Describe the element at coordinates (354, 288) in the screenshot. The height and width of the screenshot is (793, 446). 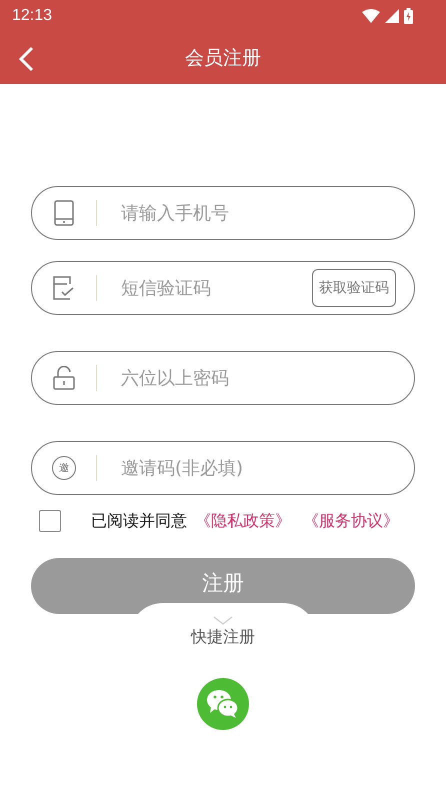
I see `get-code-button: 获取验证码` at that location.